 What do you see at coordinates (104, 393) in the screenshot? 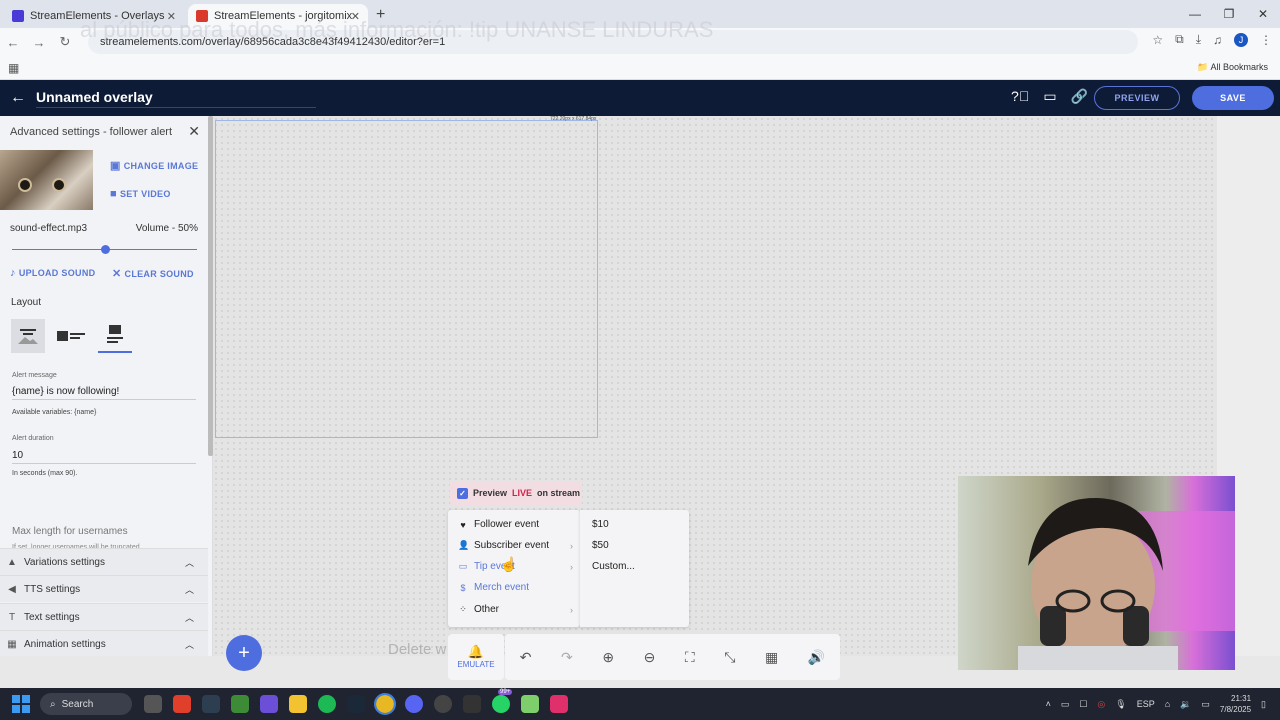
I see `alert-message-input: {name} is now following!` at bounding box center [104, 393].